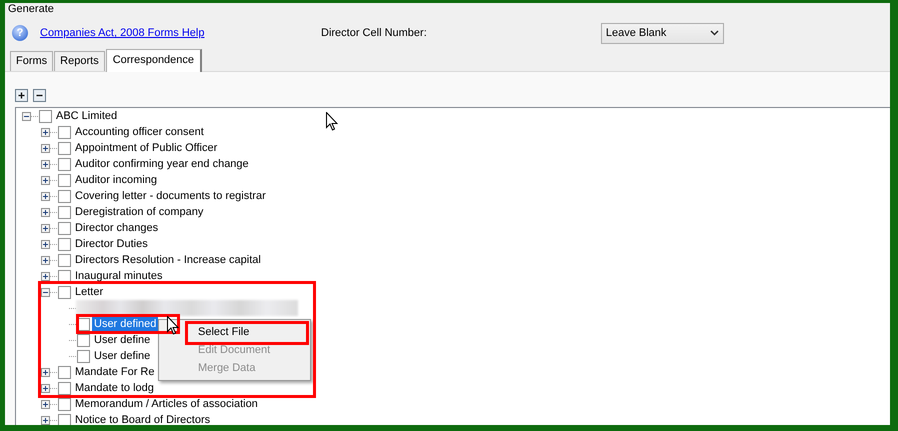  I want to click on window-title: Generate, so click(31, 9).